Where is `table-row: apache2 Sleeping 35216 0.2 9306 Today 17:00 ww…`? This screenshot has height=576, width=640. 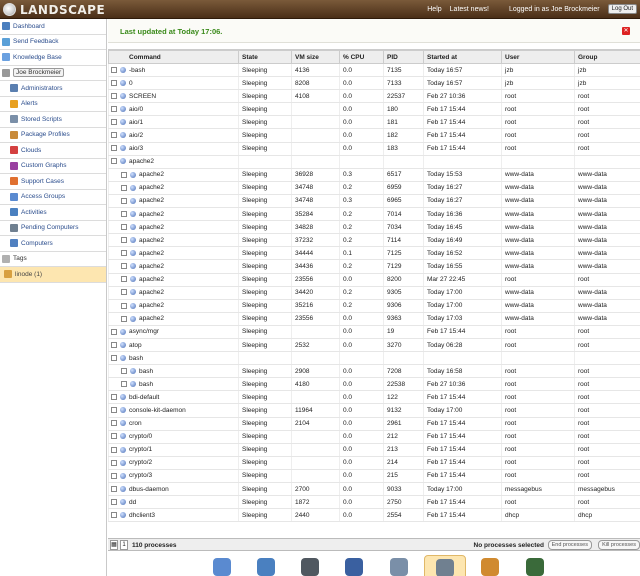 table-row: apache2 Sleeping 35216 0.2 9306 Today 17:00 ww… is located at coordinates (374, 306).